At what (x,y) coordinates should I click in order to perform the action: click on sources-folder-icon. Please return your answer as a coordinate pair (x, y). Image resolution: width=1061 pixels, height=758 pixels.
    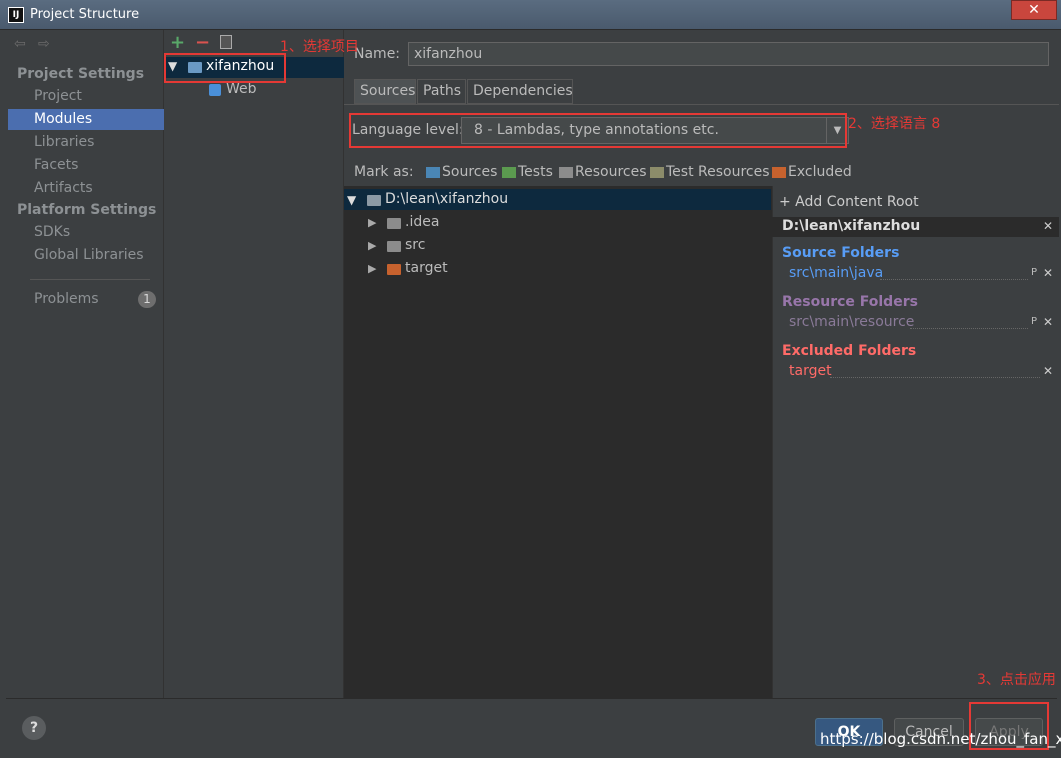
    Looking at the image, I should click on (433, 172).